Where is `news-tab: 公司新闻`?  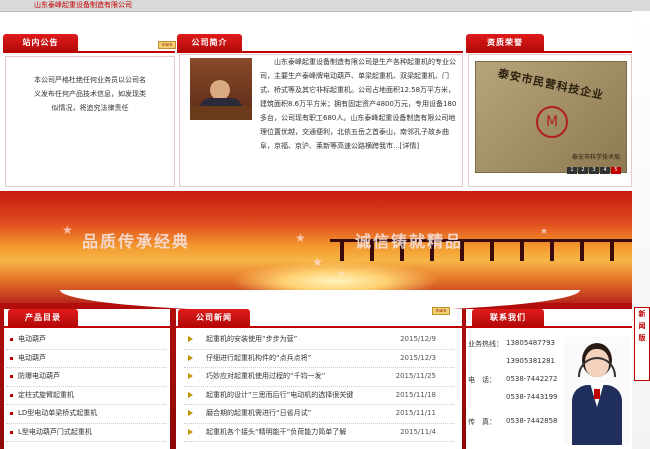
news-tab: 公司新闻 is located at coordinates (214, 317).